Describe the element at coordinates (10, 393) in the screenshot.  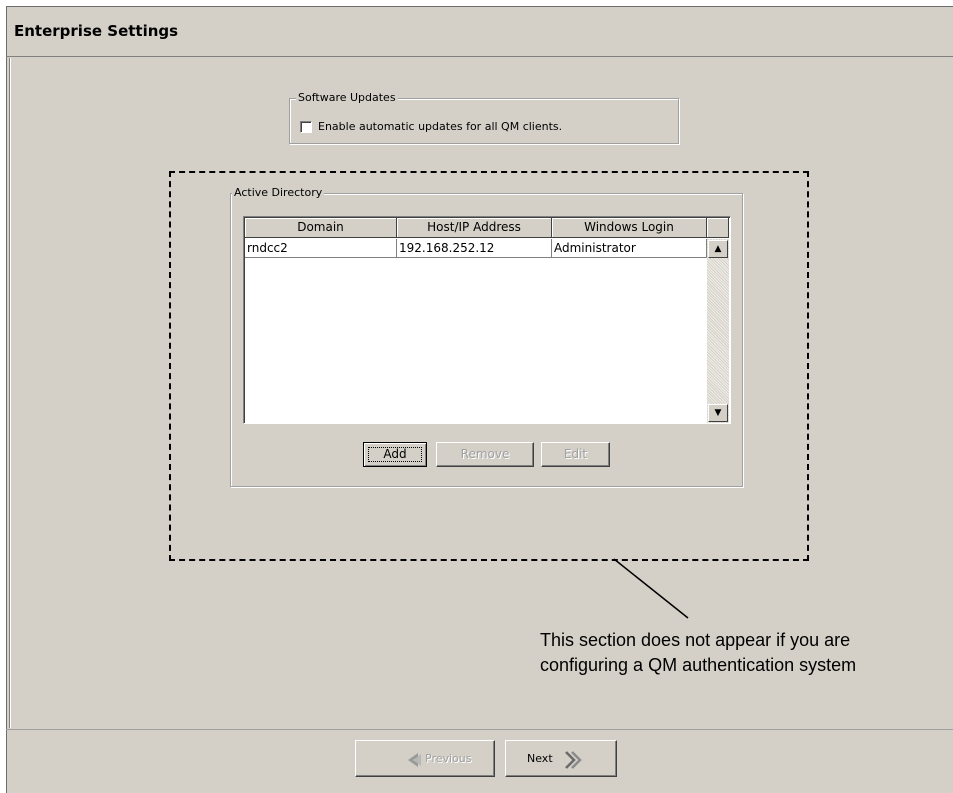
I see `panel-left-highlight` at that location.